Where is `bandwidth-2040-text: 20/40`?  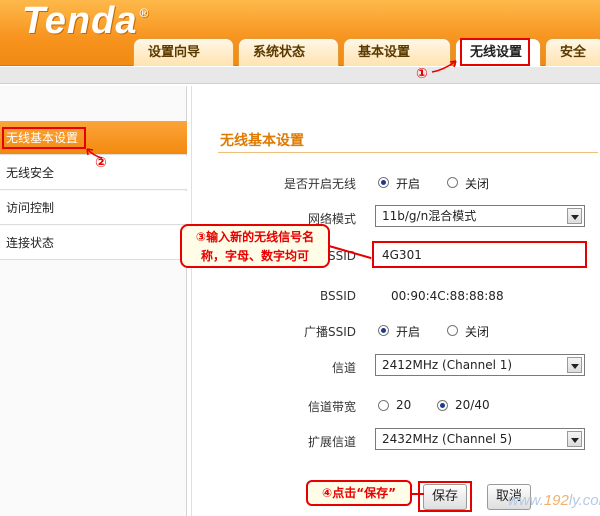 bandwidth-2040-text: 20/40 is located at coordinates (472, 405).